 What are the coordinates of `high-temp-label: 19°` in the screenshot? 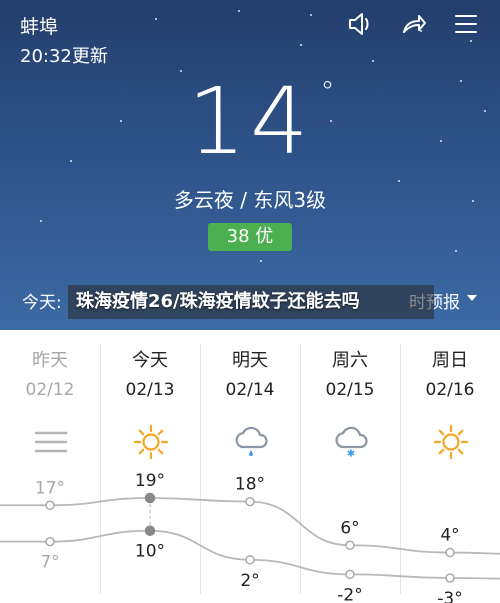 It's located at (150, 481).